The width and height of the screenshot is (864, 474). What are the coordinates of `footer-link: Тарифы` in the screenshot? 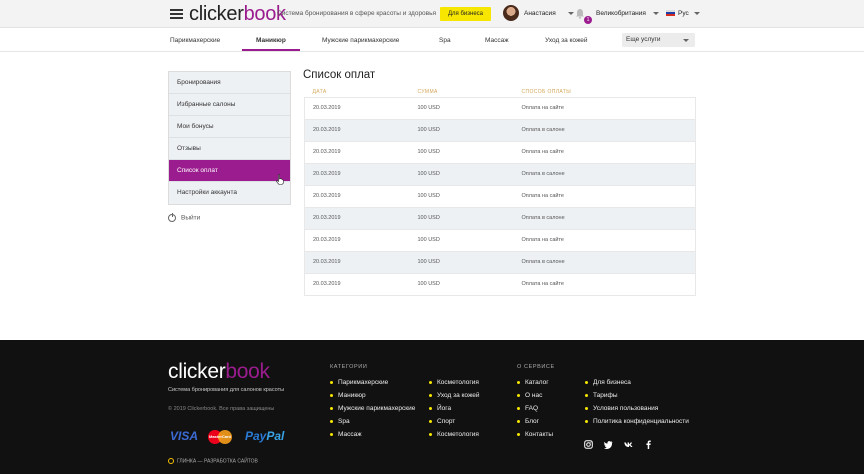 It's located at (601, 395).